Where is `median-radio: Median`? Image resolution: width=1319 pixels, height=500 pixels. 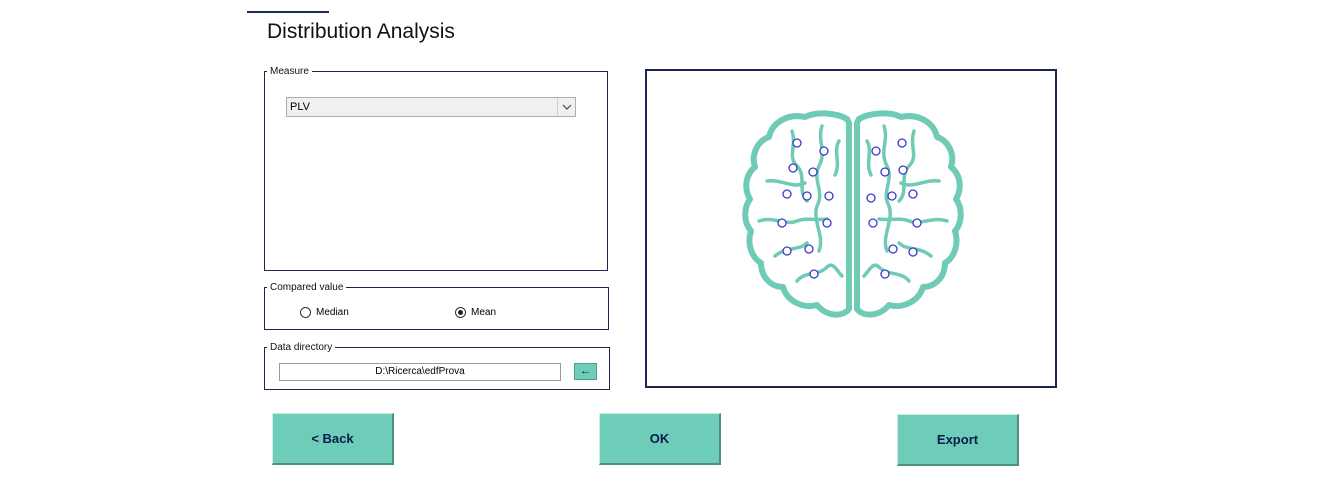
median-radio: Median is located at coordinates (324, 312).